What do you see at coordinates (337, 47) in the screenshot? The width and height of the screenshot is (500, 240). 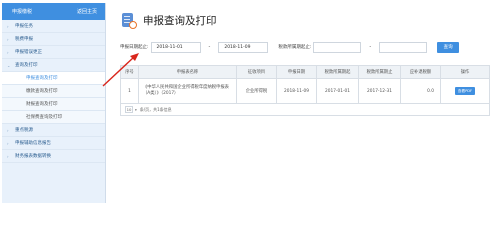 I see `period-from-input` at bounding box center [337, 47].